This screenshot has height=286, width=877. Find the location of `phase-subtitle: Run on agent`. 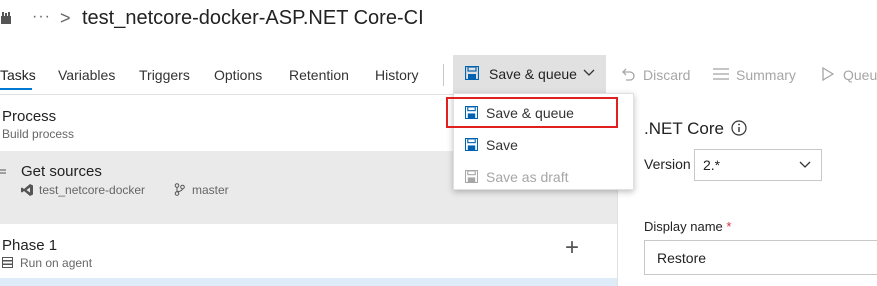

phase-subtitle: Run on agent is located at coordinates (56, 263).